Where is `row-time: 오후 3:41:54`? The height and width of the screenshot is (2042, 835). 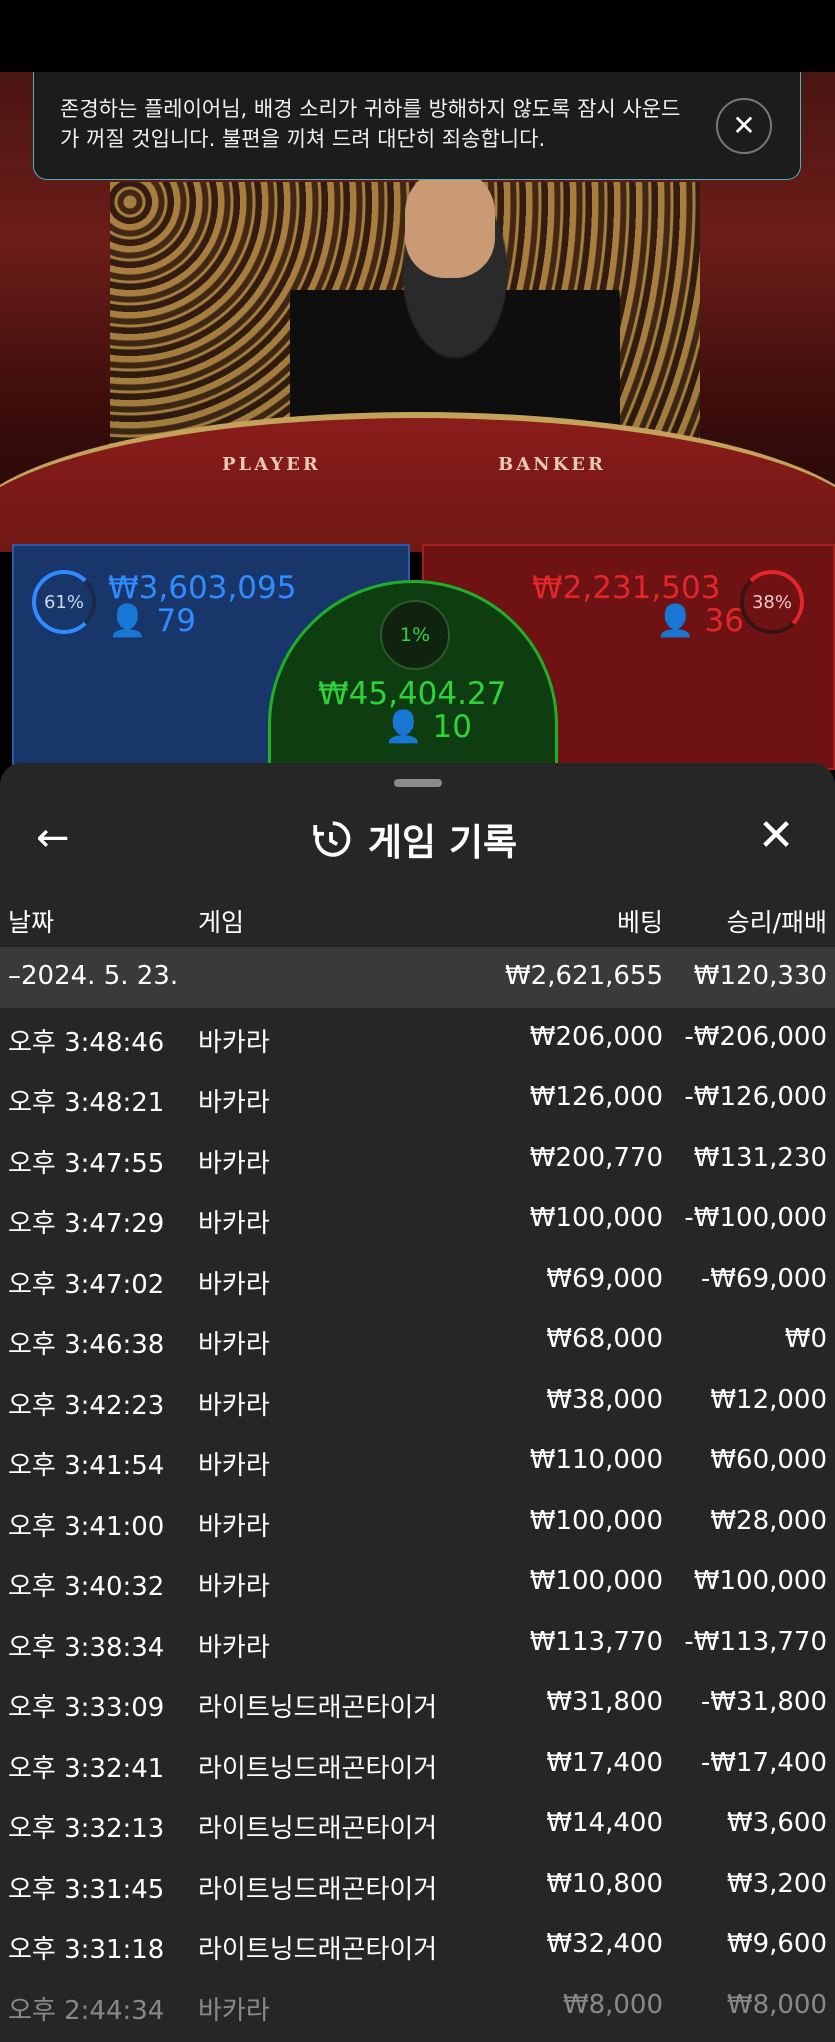 row-time: 오후 3:41:54 is located at coordinates (86, 1466).